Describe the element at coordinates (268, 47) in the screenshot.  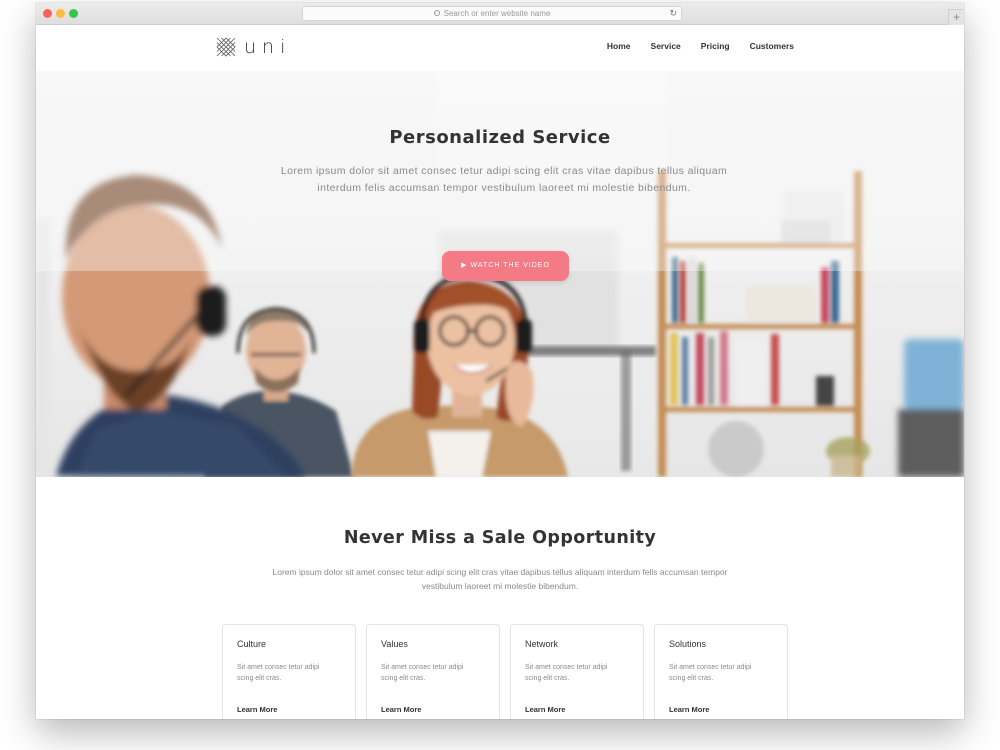
I see `logo-text: uni` at that location.